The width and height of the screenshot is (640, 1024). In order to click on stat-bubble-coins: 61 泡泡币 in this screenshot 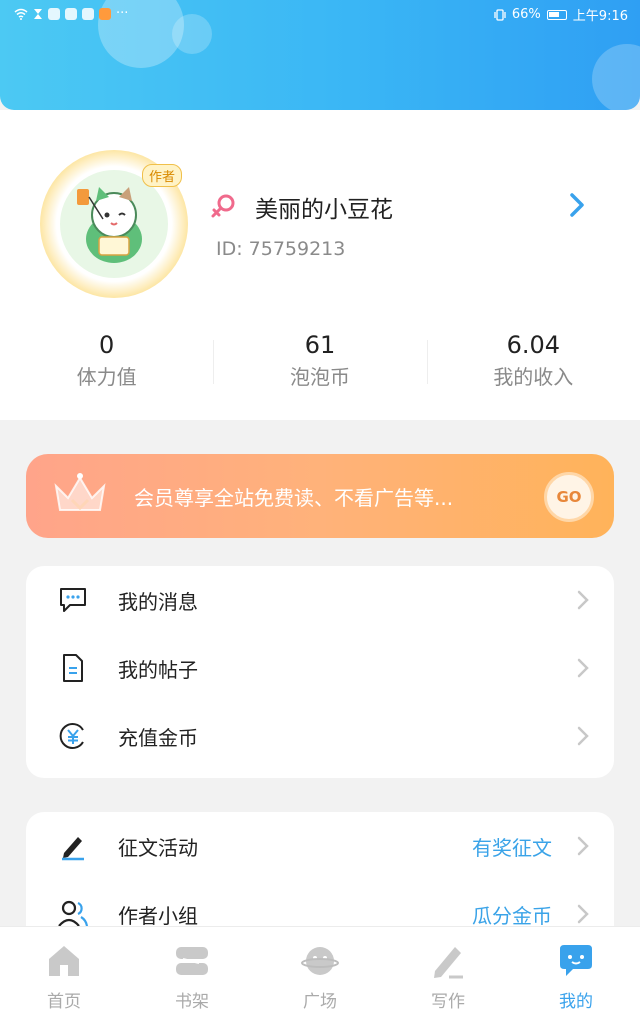, I will do `click(319, 363)`.